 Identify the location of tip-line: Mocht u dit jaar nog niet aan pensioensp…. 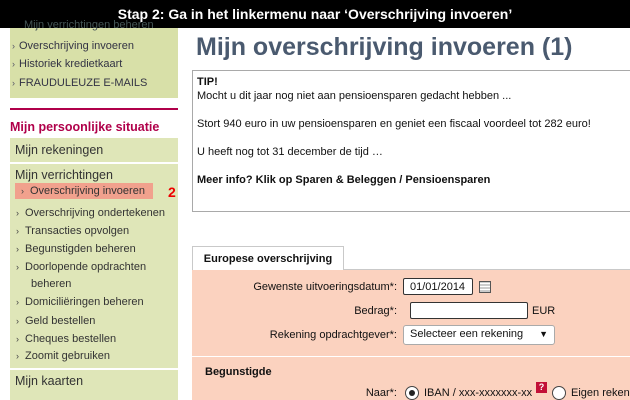
(354, 96).